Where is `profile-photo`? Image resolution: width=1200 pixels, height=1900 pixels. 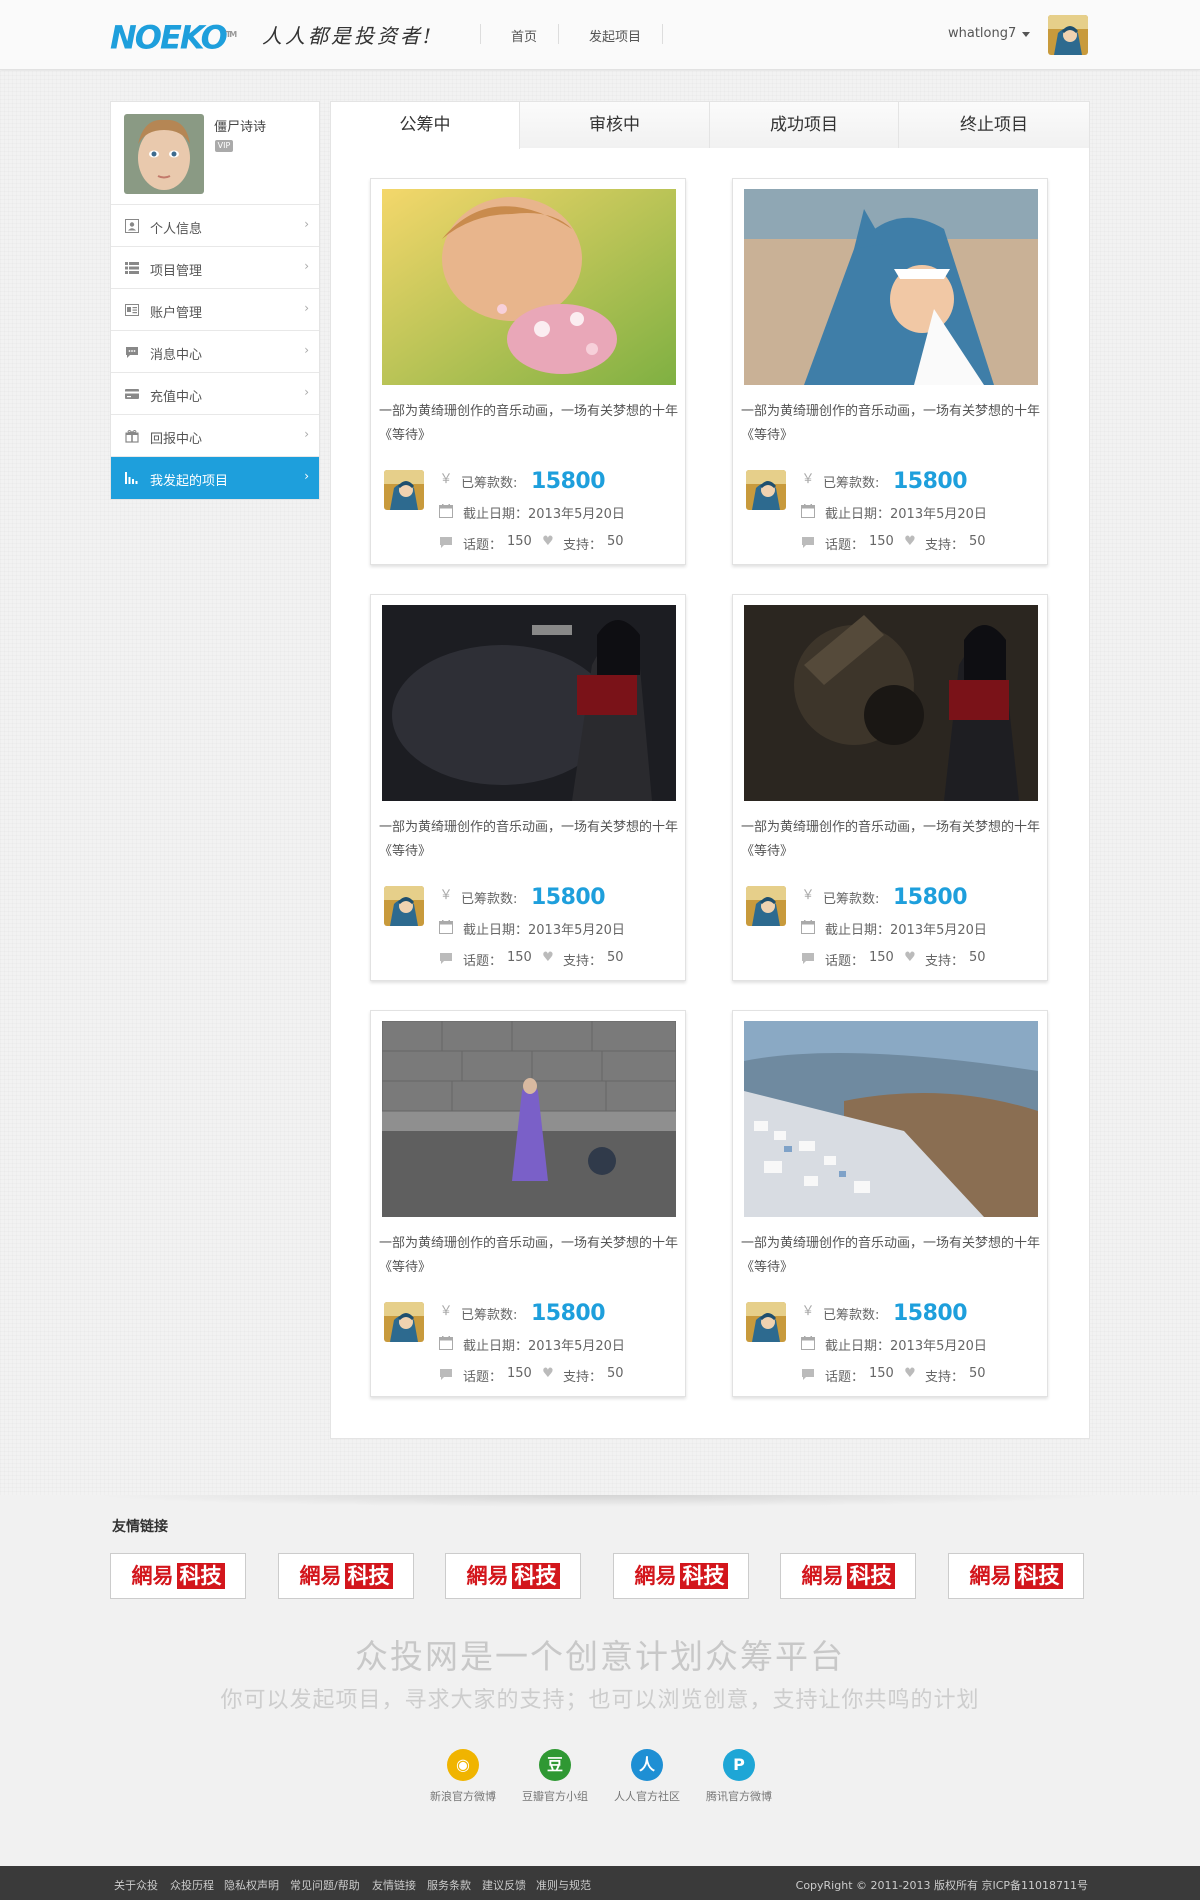 profile-photo is located at coordinates (164, 154).